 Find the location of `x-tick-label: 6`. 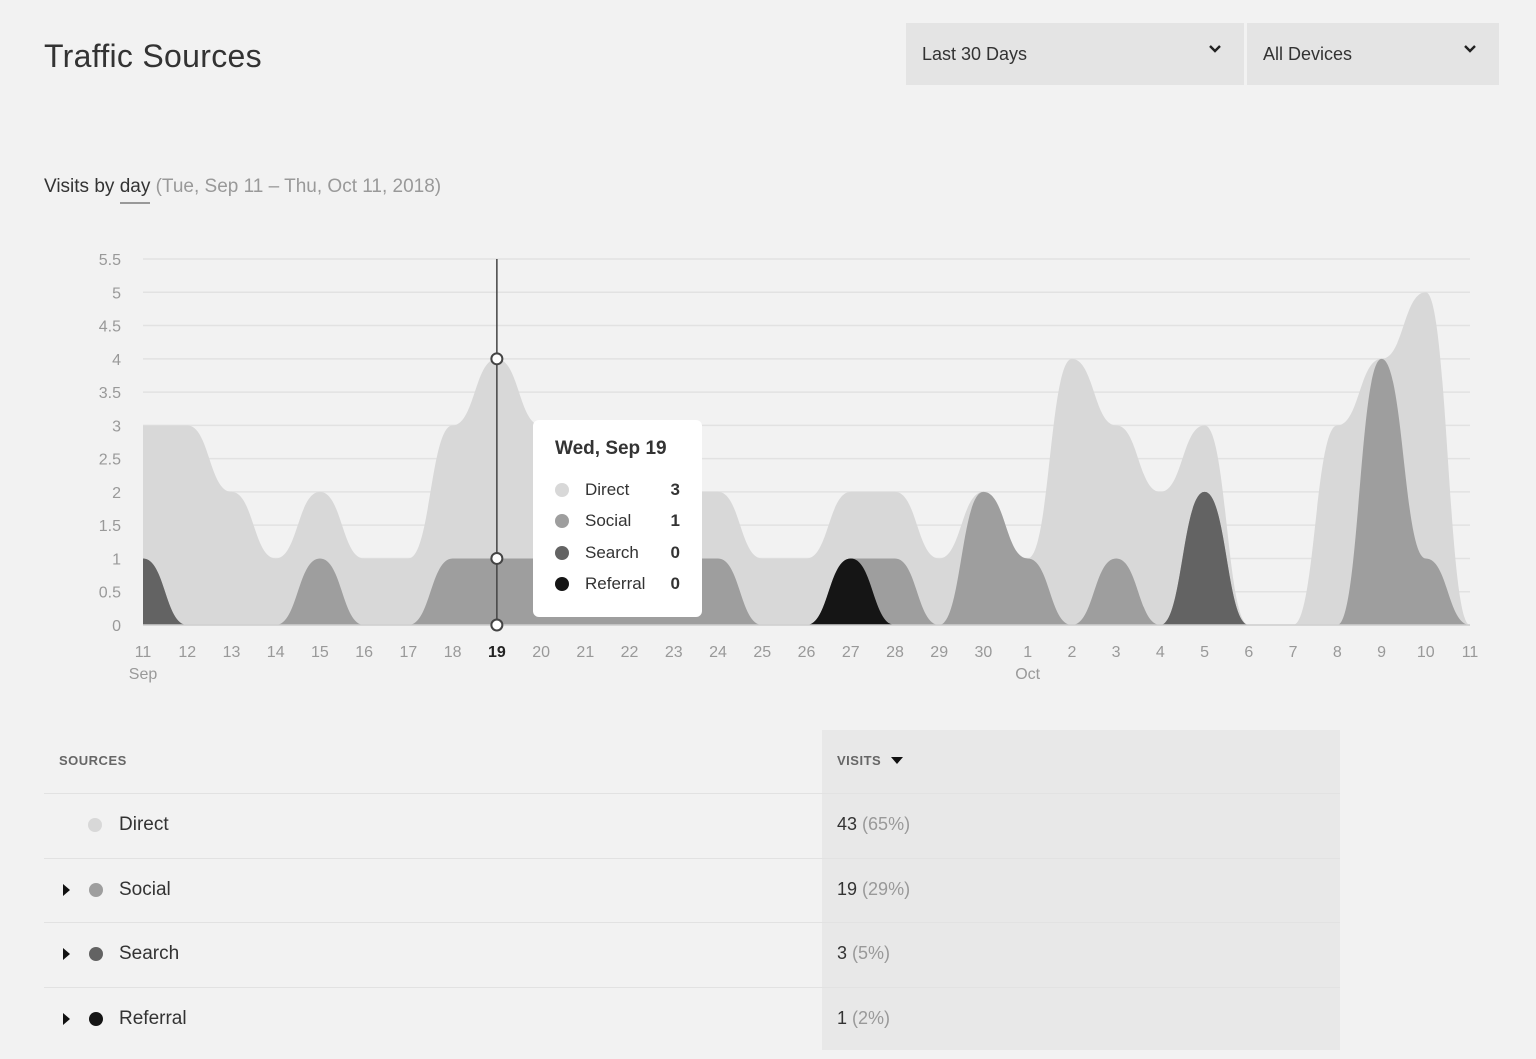

x-tick-label: 6 is located at coordinates (1248, 652).